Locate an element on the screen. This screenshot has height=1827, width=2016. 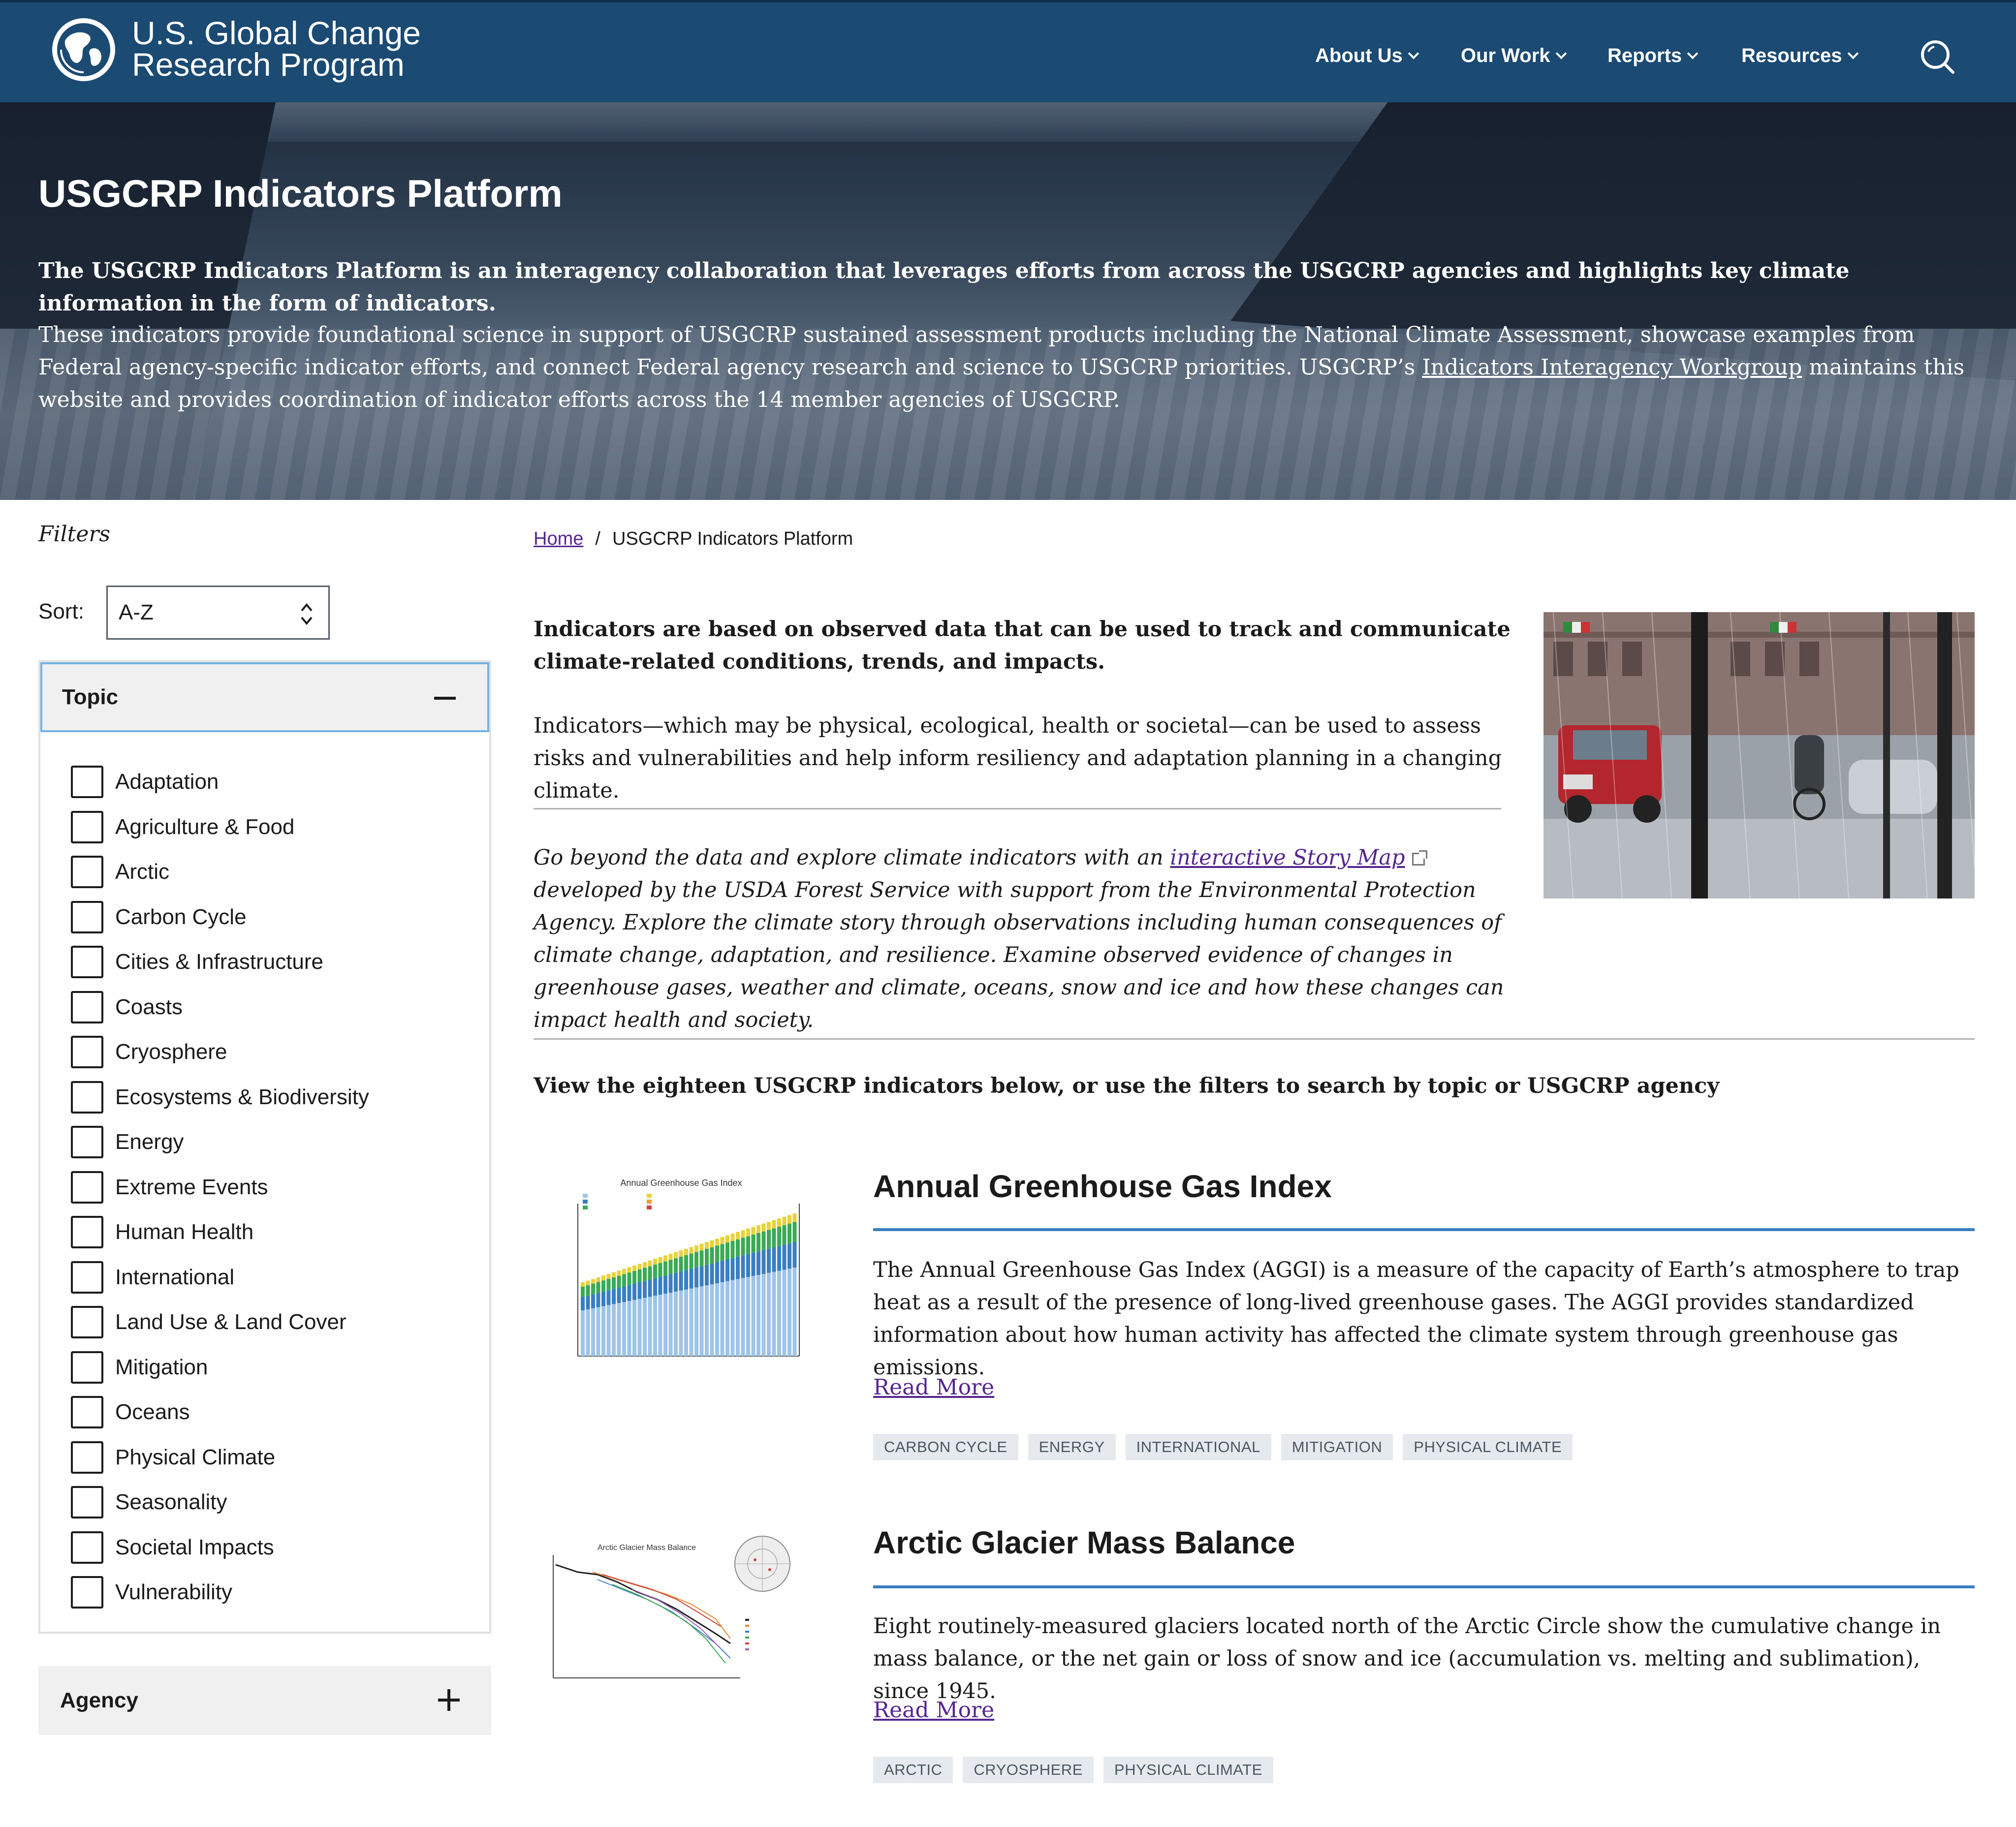
topic-filter-item: Ecosystems & Biodiversity is located at coordinates (220, 1097).